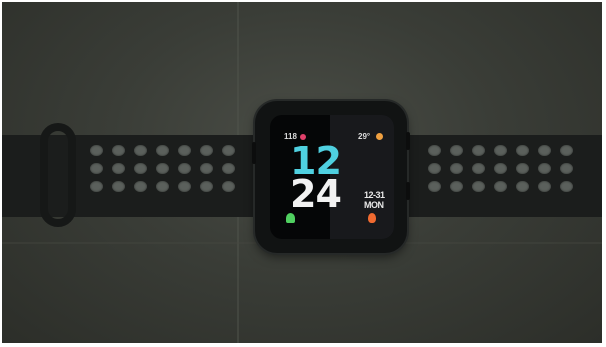 Image resolution: width=606 pixels, height=347 pixels. What do you see at coordinates (290, 218) in the screenshot?
I see `runner-icon` at bounding box center [290, 218].